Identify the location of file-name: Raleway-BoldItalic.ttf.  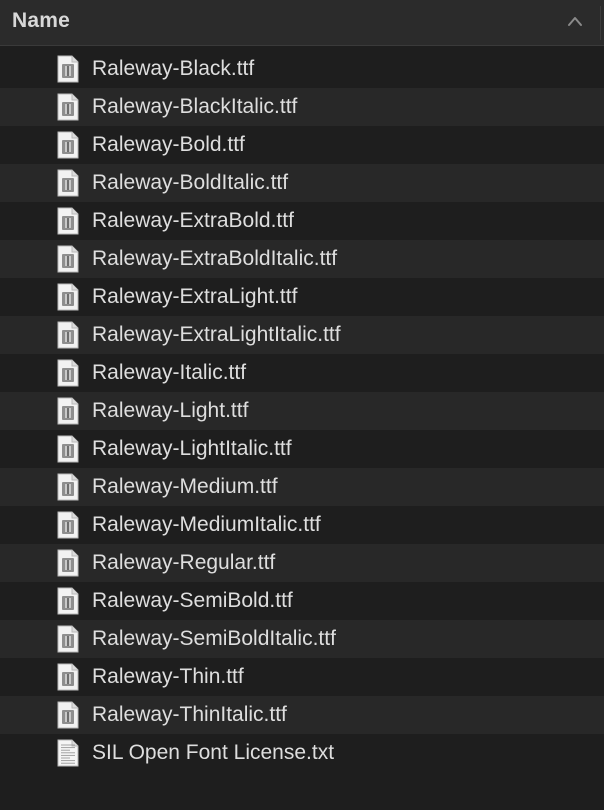
(190, 183).